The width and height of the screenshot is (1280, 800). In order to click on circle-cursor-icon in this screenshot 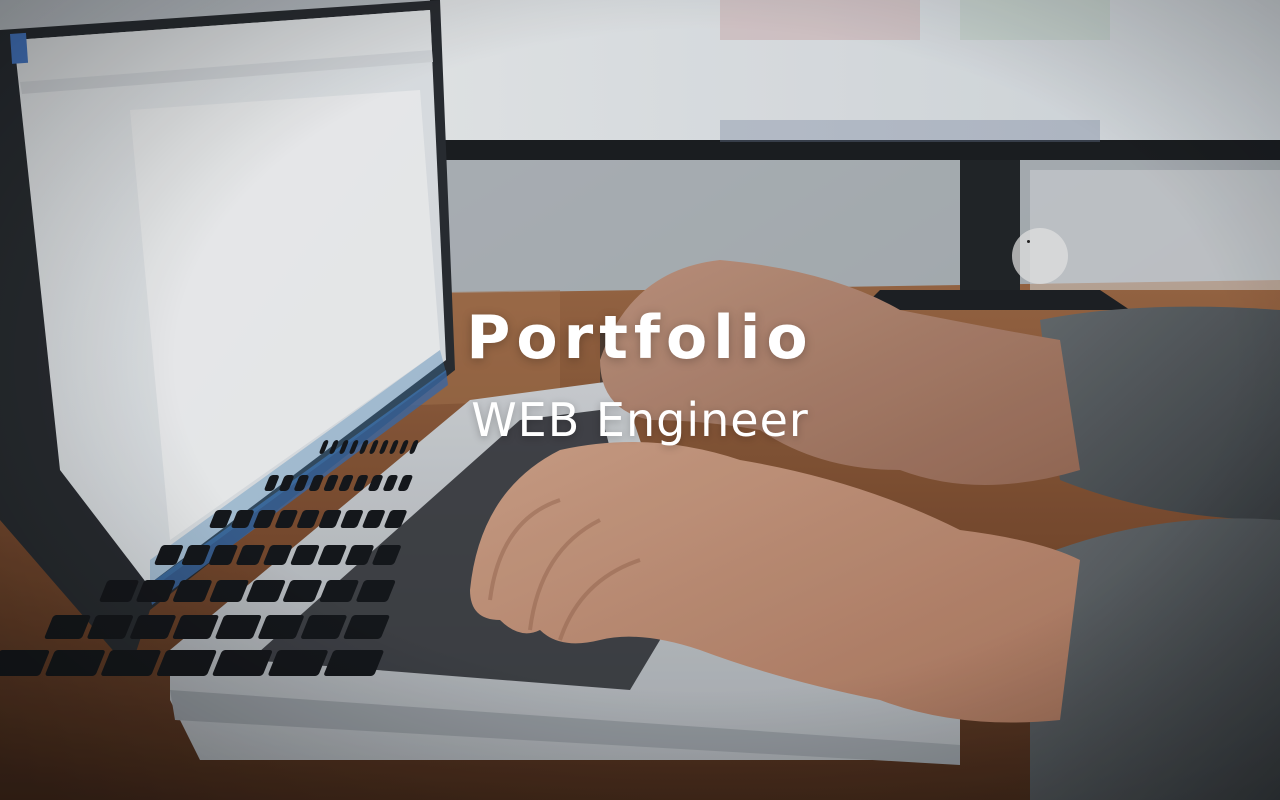, I will do `click(1040, 256)`.